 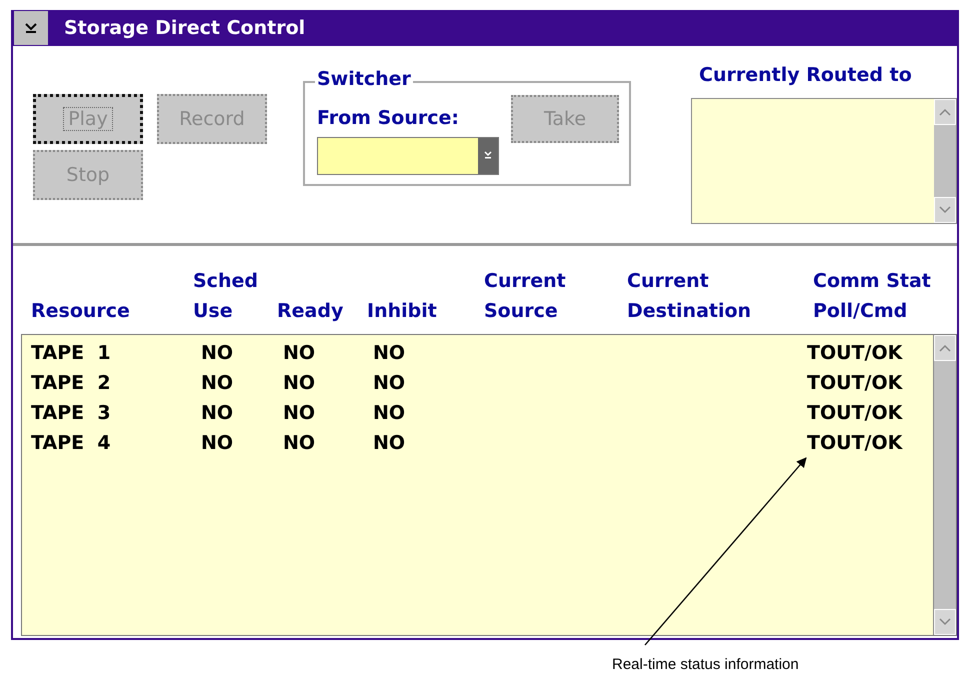 I want to click on column-header: Current Source, so click(x=525, y=296).